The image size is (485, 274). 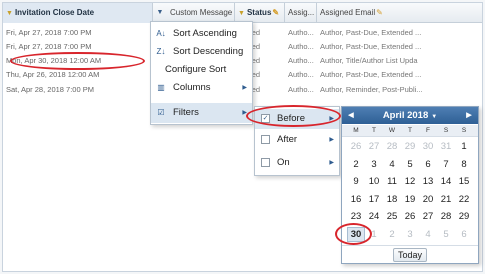 I want to click on filter-item-on: On ▶, so click(x=297, y=163).